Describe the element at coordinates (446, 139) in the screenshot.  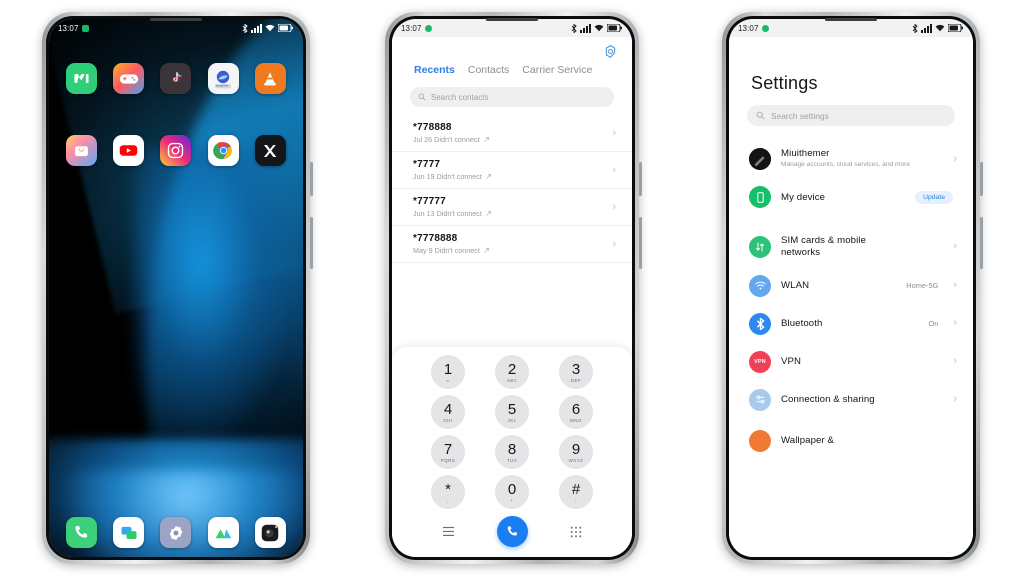
I see `call-detail: Jul 26 Didn't connect` at that location.